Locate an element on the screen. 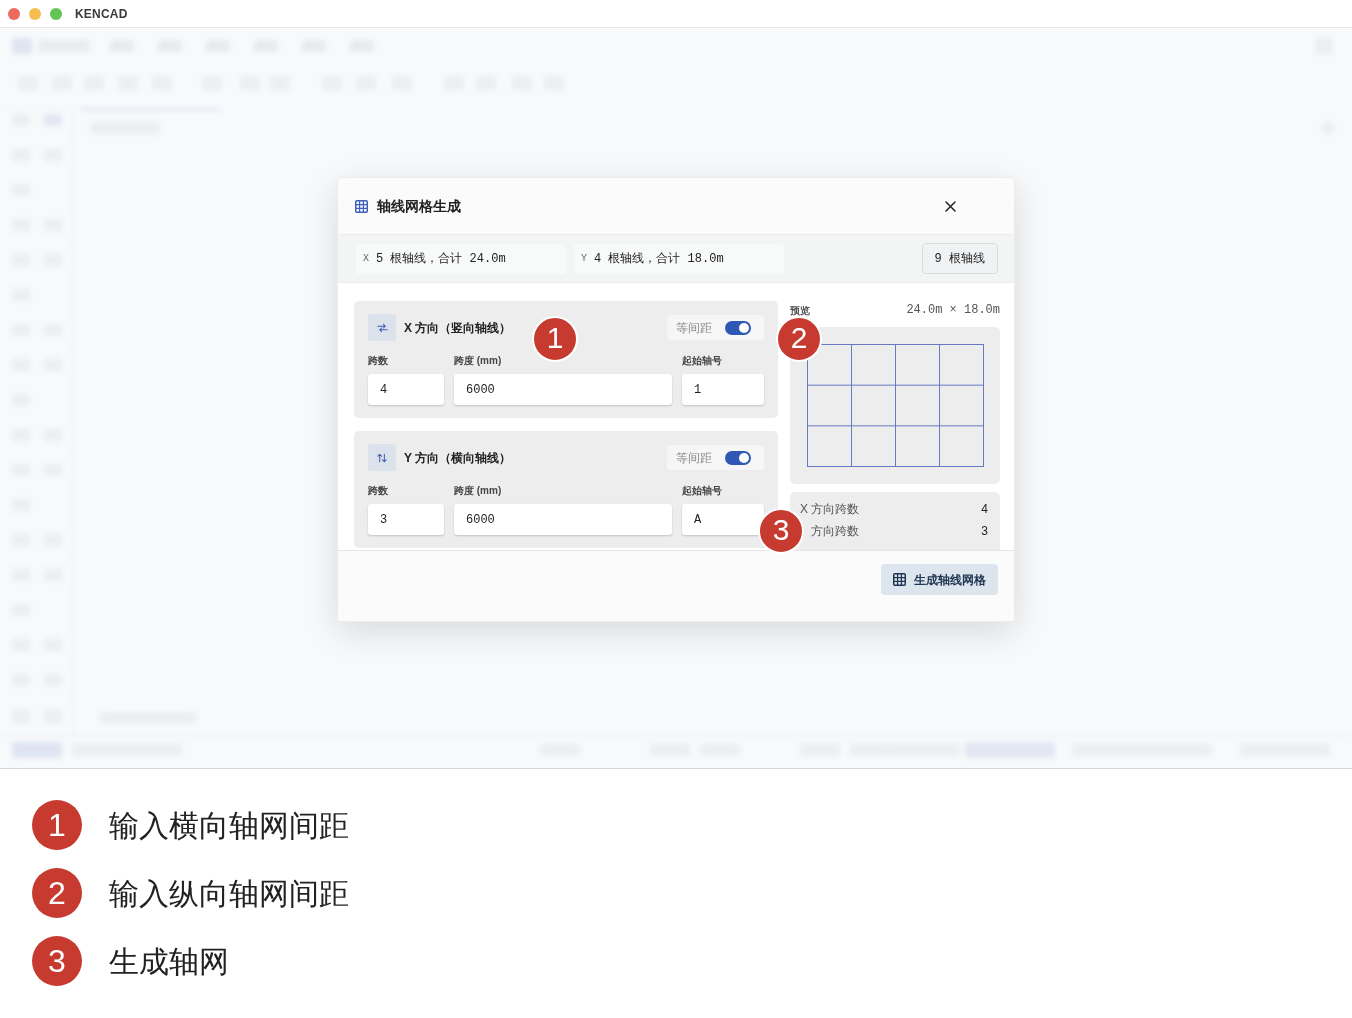 This screenshot has width=1352, height=1018. swap-arrows-icon is located at coordinates (382, 327).